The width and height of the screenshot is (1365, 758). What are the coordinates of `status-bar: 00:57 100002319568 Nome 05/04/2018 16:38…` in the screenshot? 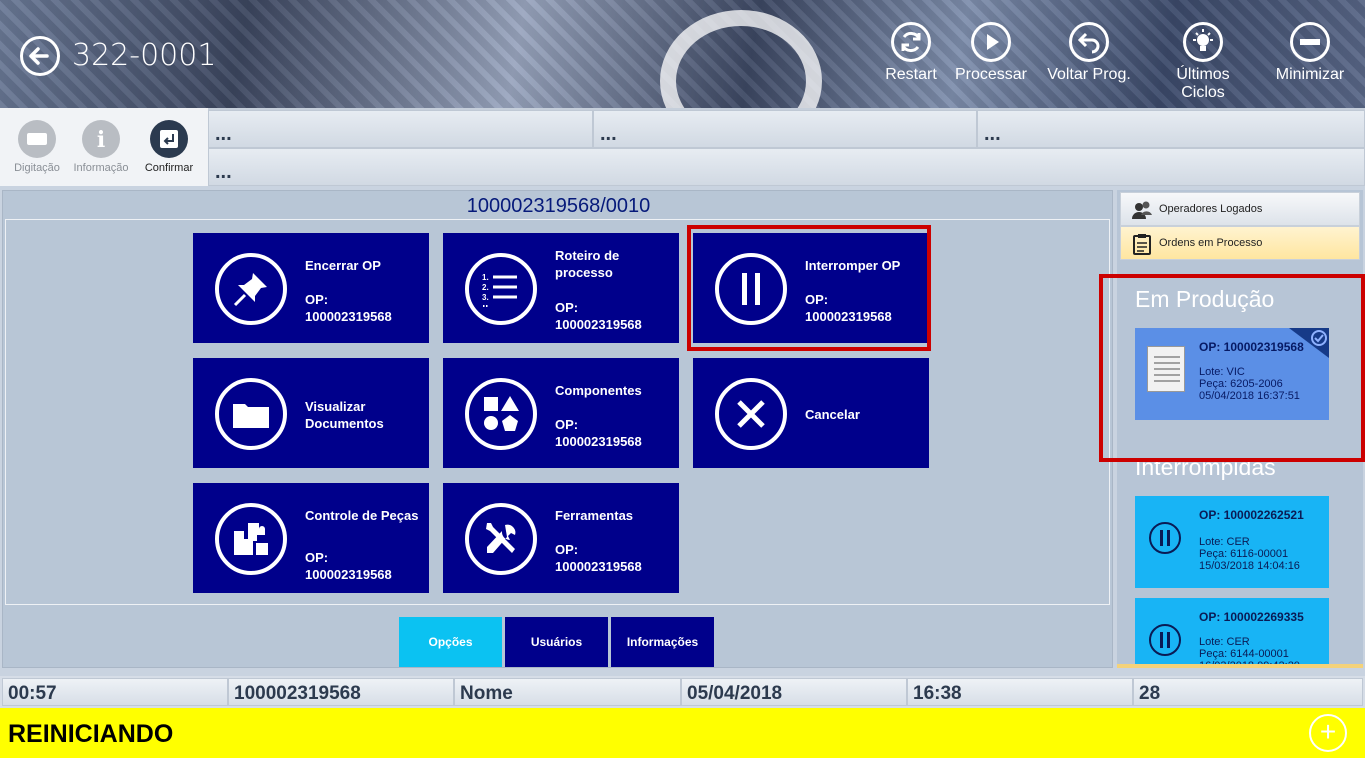 It's located at (682, 692).